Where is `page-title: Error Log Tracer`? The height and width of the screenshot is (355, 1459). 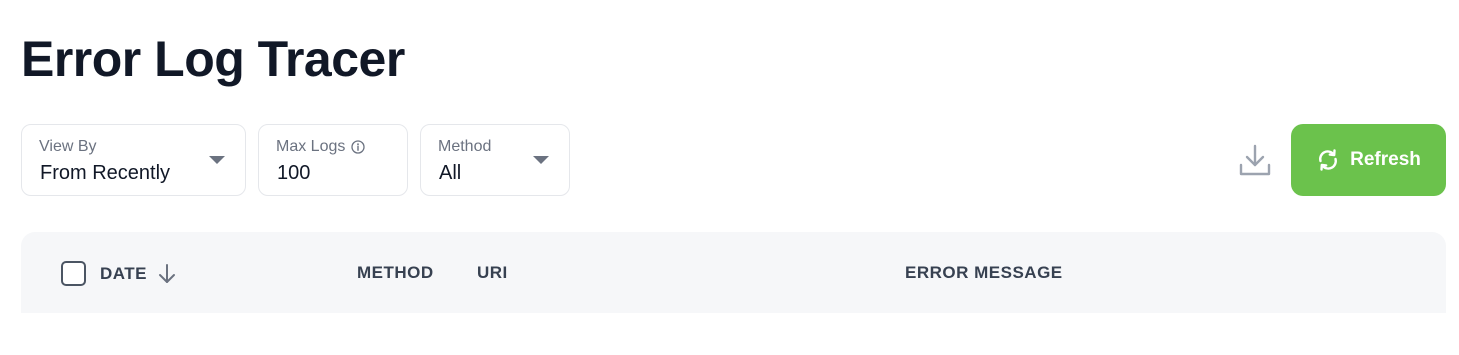
page-title: Error Log Tracer is located at coordinates (213, 59).